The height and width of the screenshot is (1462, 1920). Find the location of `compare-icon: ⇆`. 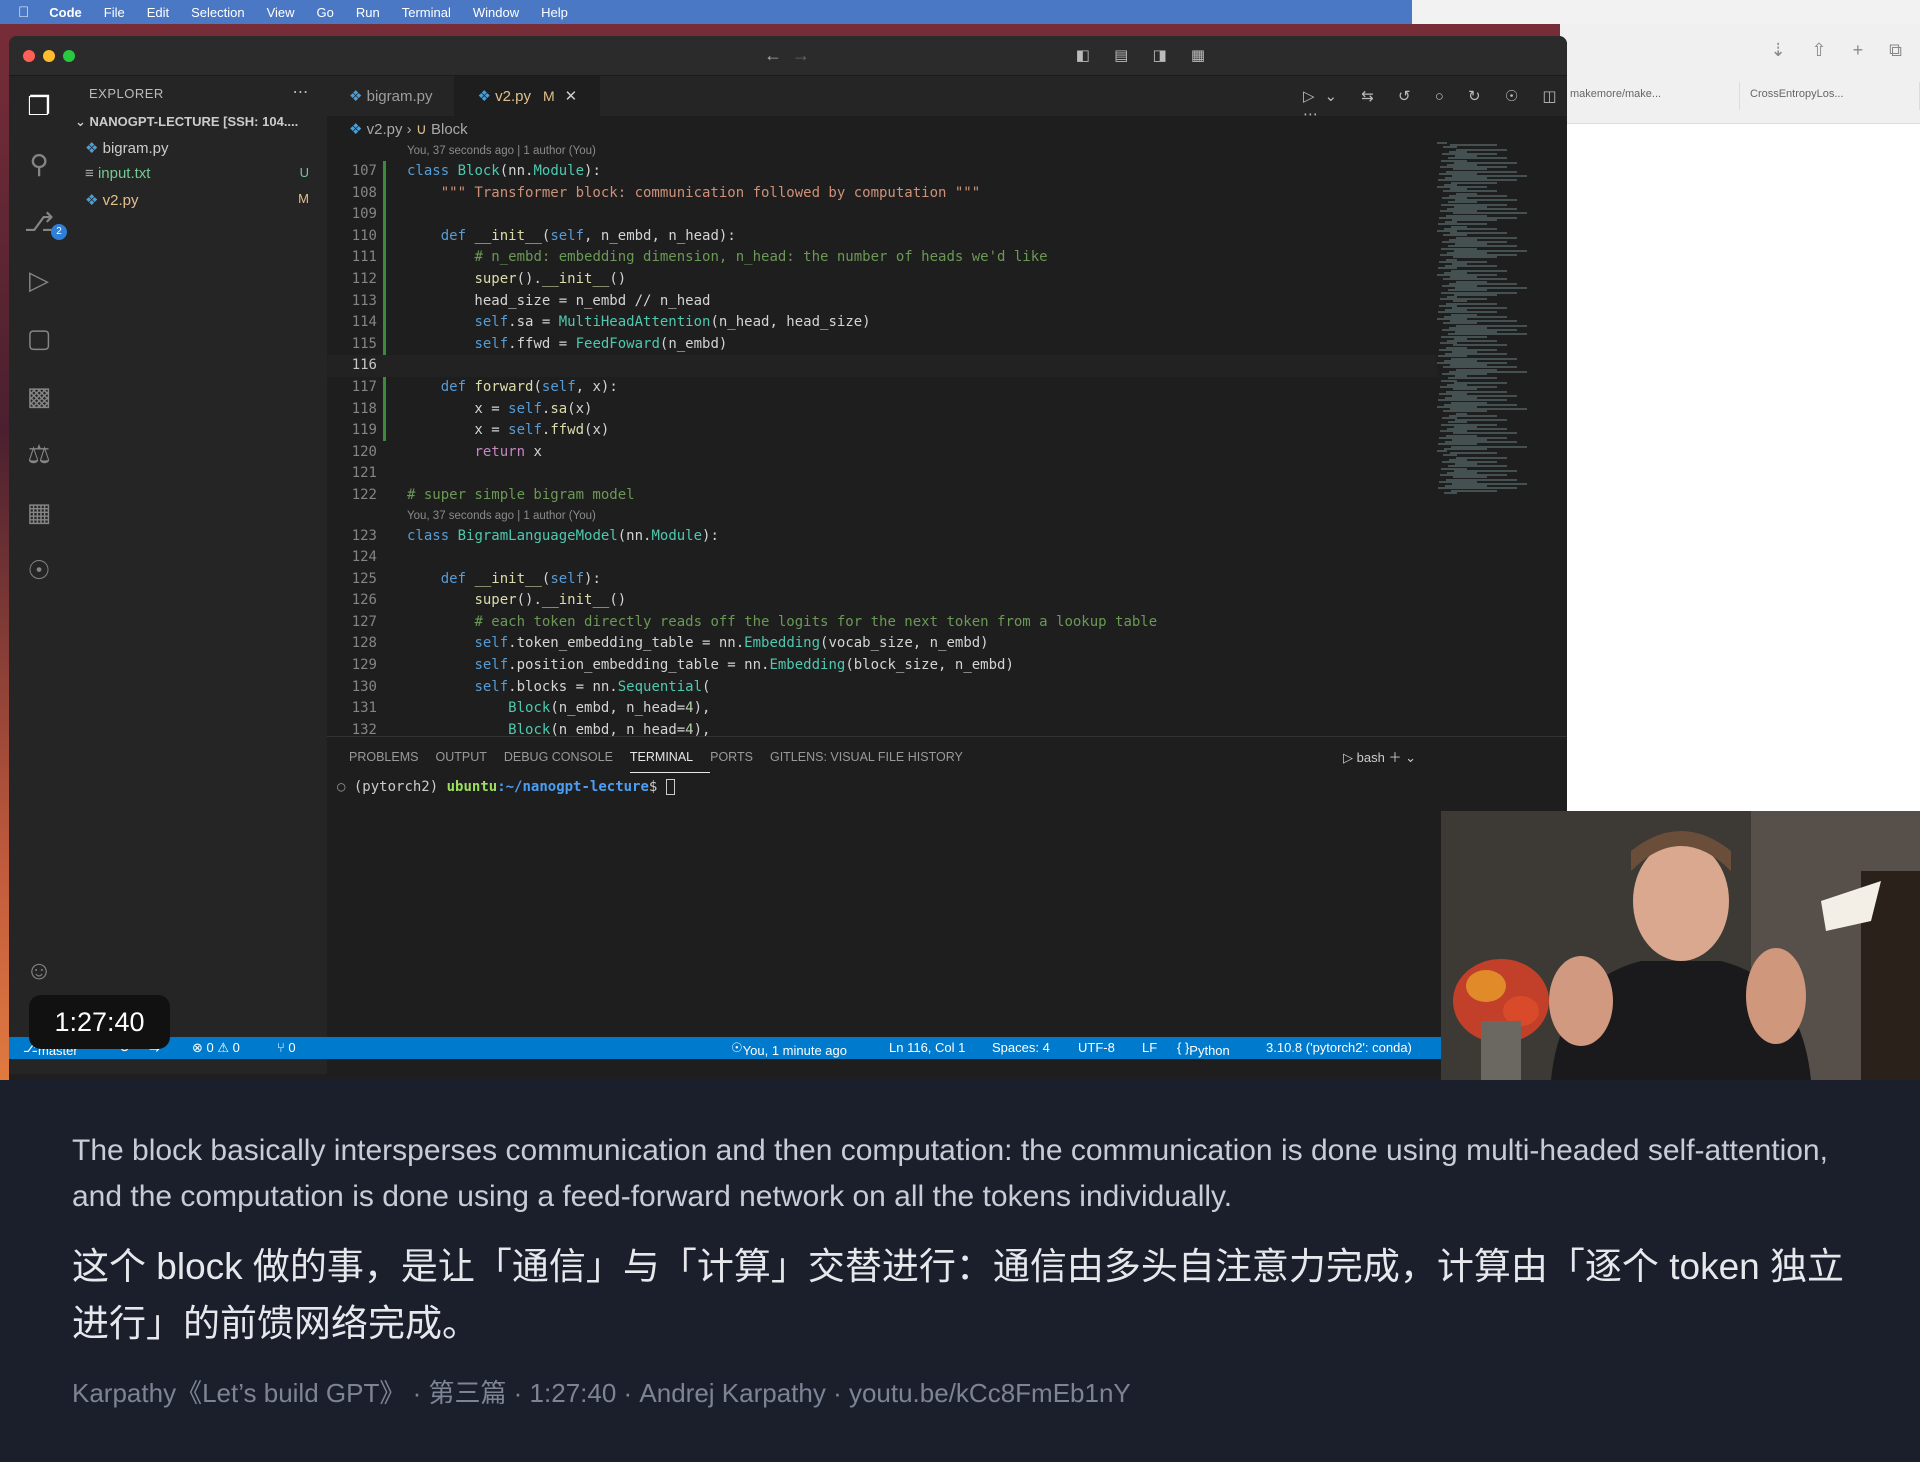

compare-icon: ⇆ is located at coordinates (1372, 96).